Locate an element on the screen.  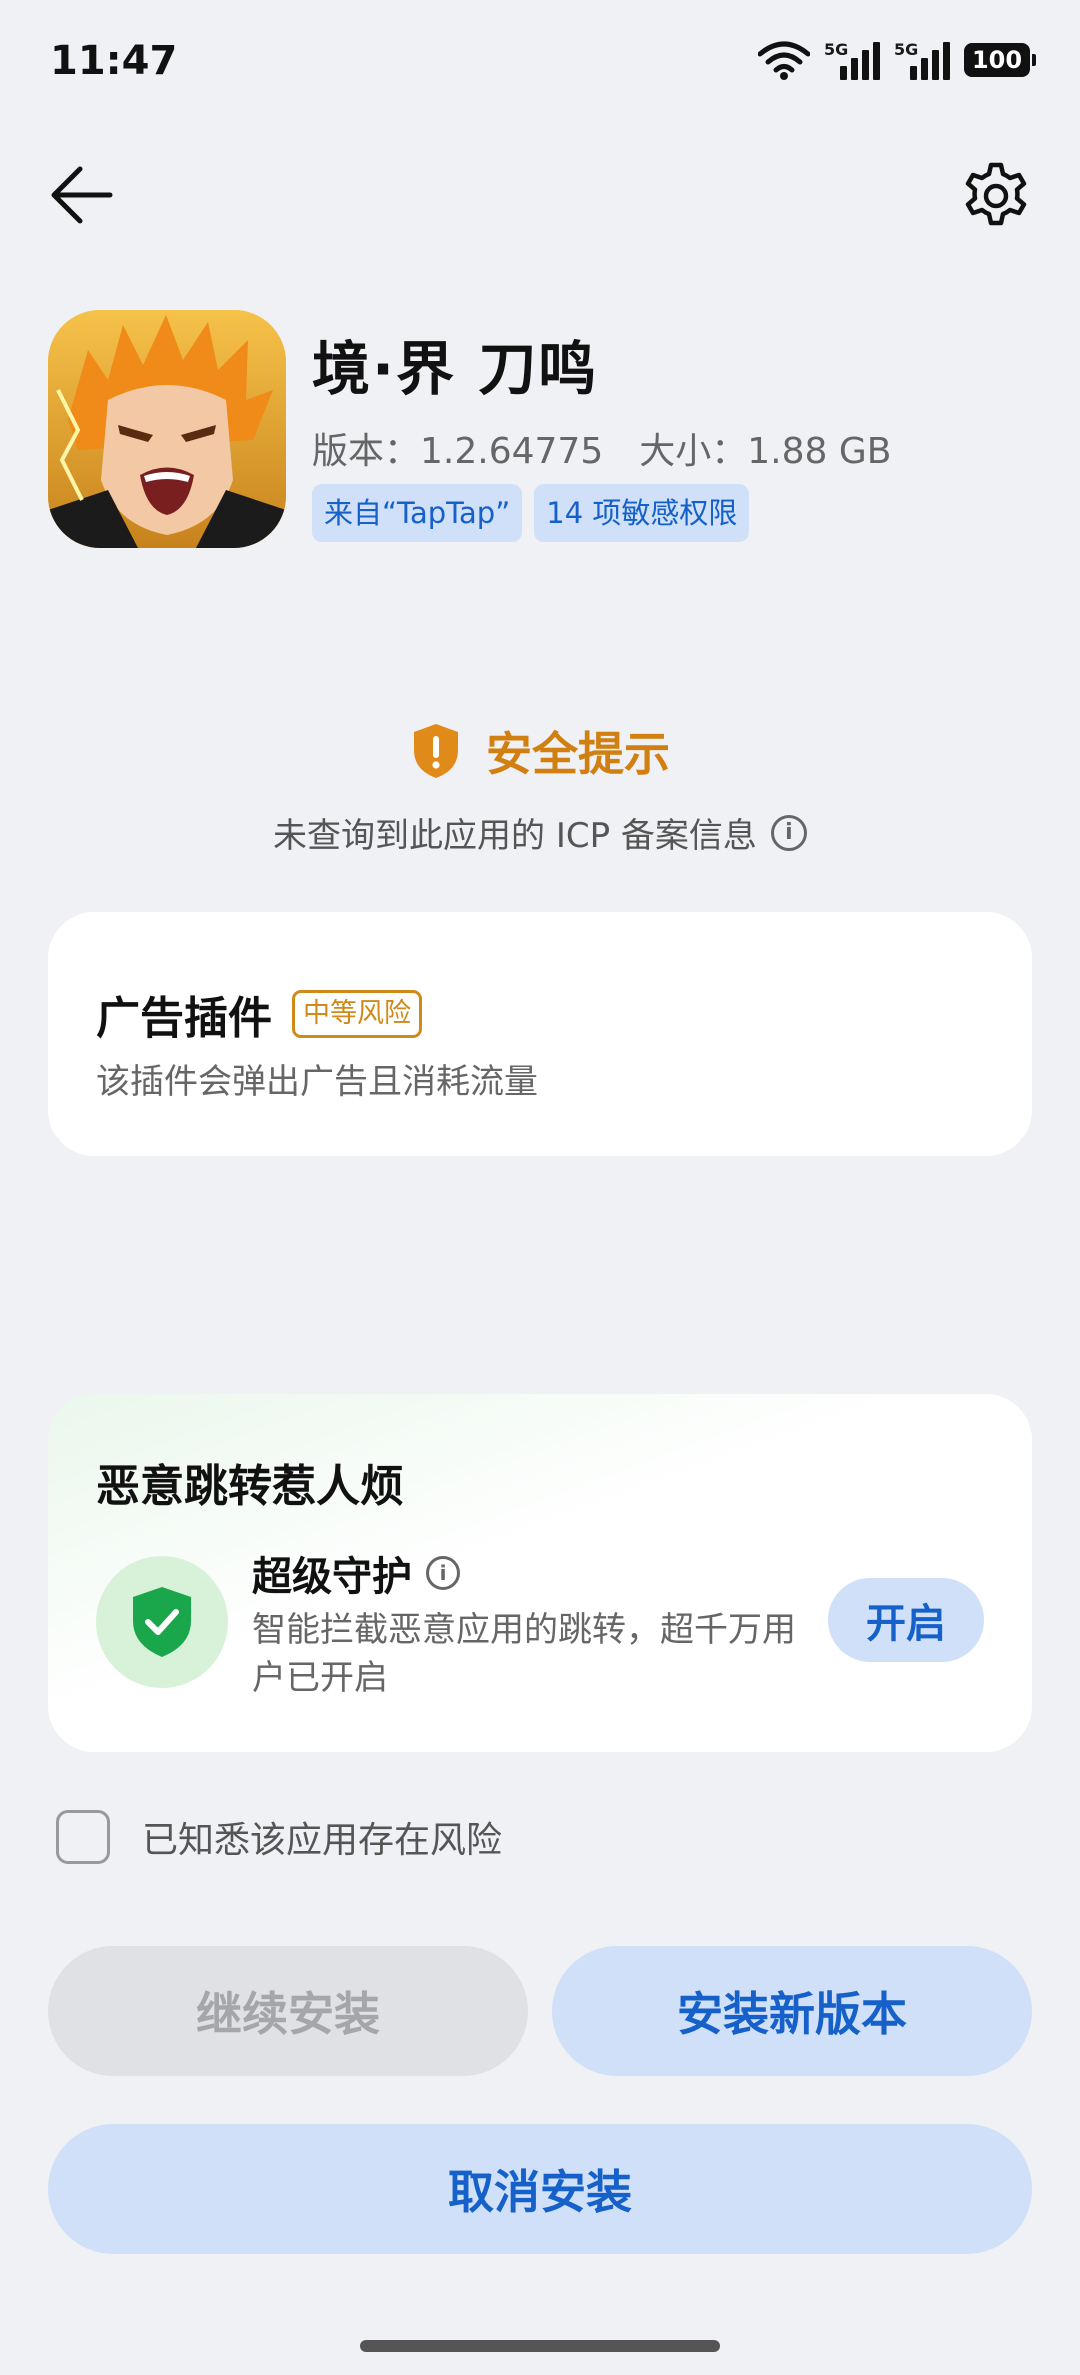
guard-description: 智能拦截恶意应用的跳转，超千万用户已开启 is located at coordinates (524, 1654).